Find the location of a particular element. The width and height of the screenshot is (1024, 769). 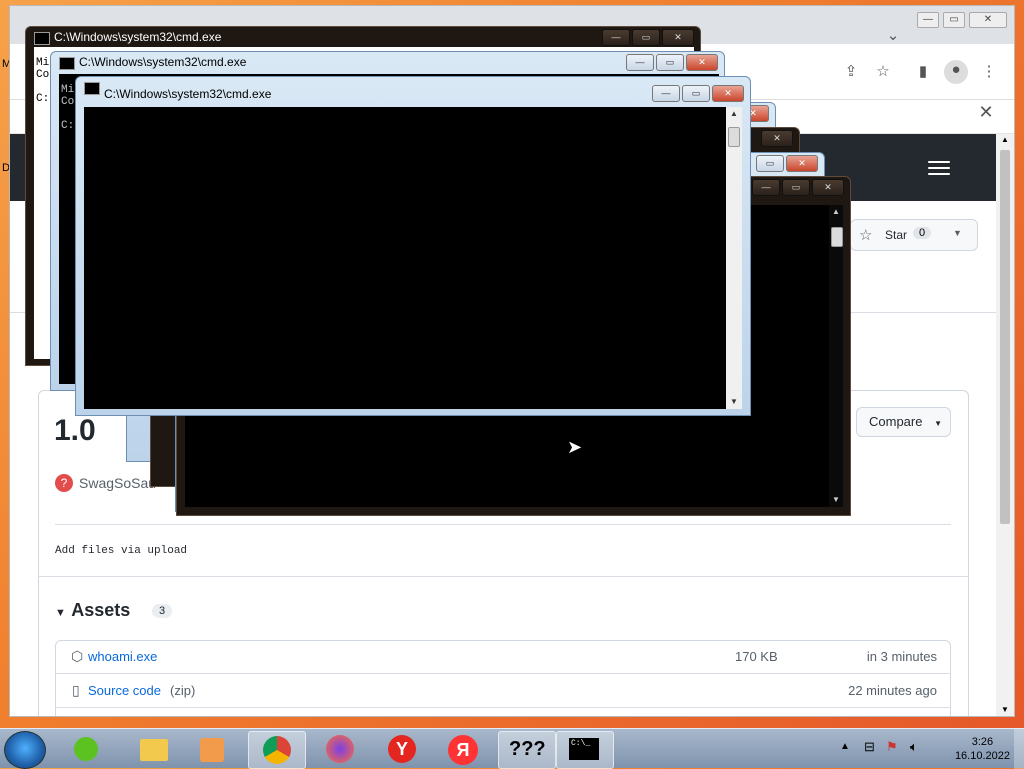

star-button: ☆ Star 0 is located at coordinates (901, 235).